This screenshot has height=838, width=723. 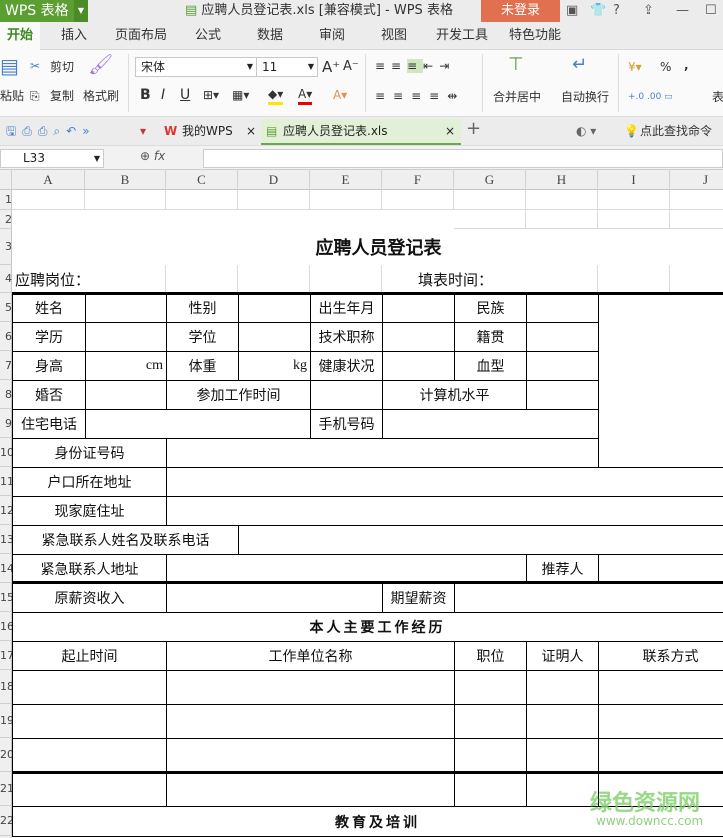 What do you see at coordinates (676, 131) in the screenshot?
I see `command-search: 点此查找命令` at bounding box center [676, 131].